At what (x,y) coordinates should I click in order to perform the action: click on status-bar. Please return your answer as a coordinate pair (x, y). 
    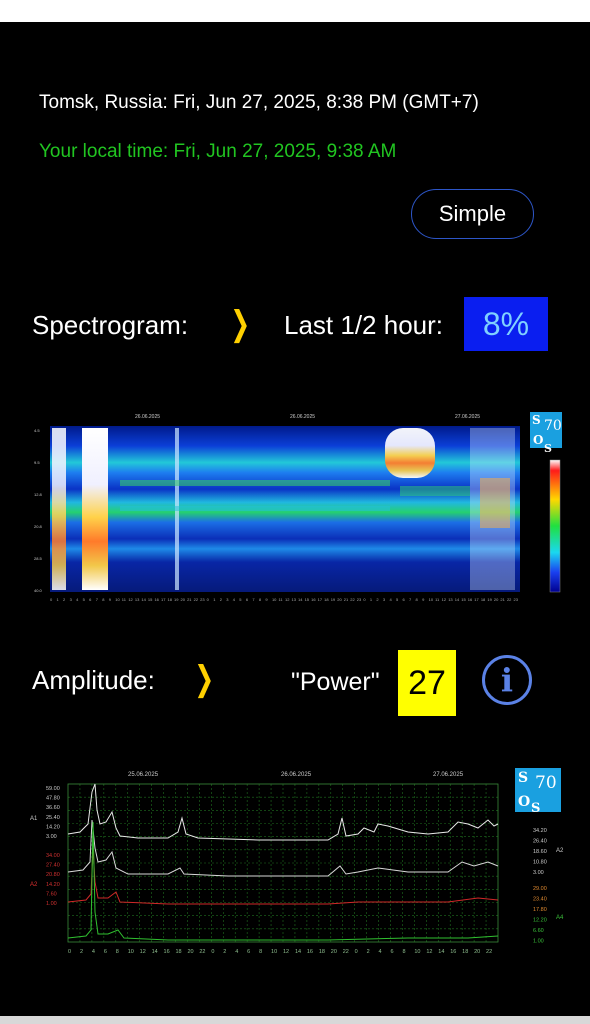
    Looking at the image, I should click on (295, 11).